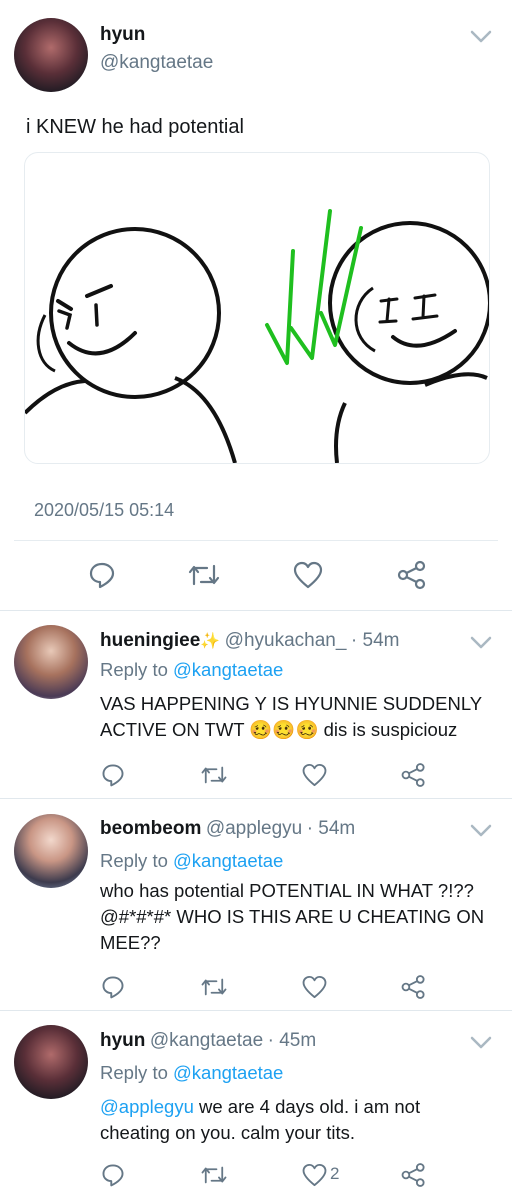 This screenshot has height=1200, width=512. What do you see at coordinates (147, 1106) in the screenshot?
I see `mention-link: @applegyu` at bounding box center [147, 1106].